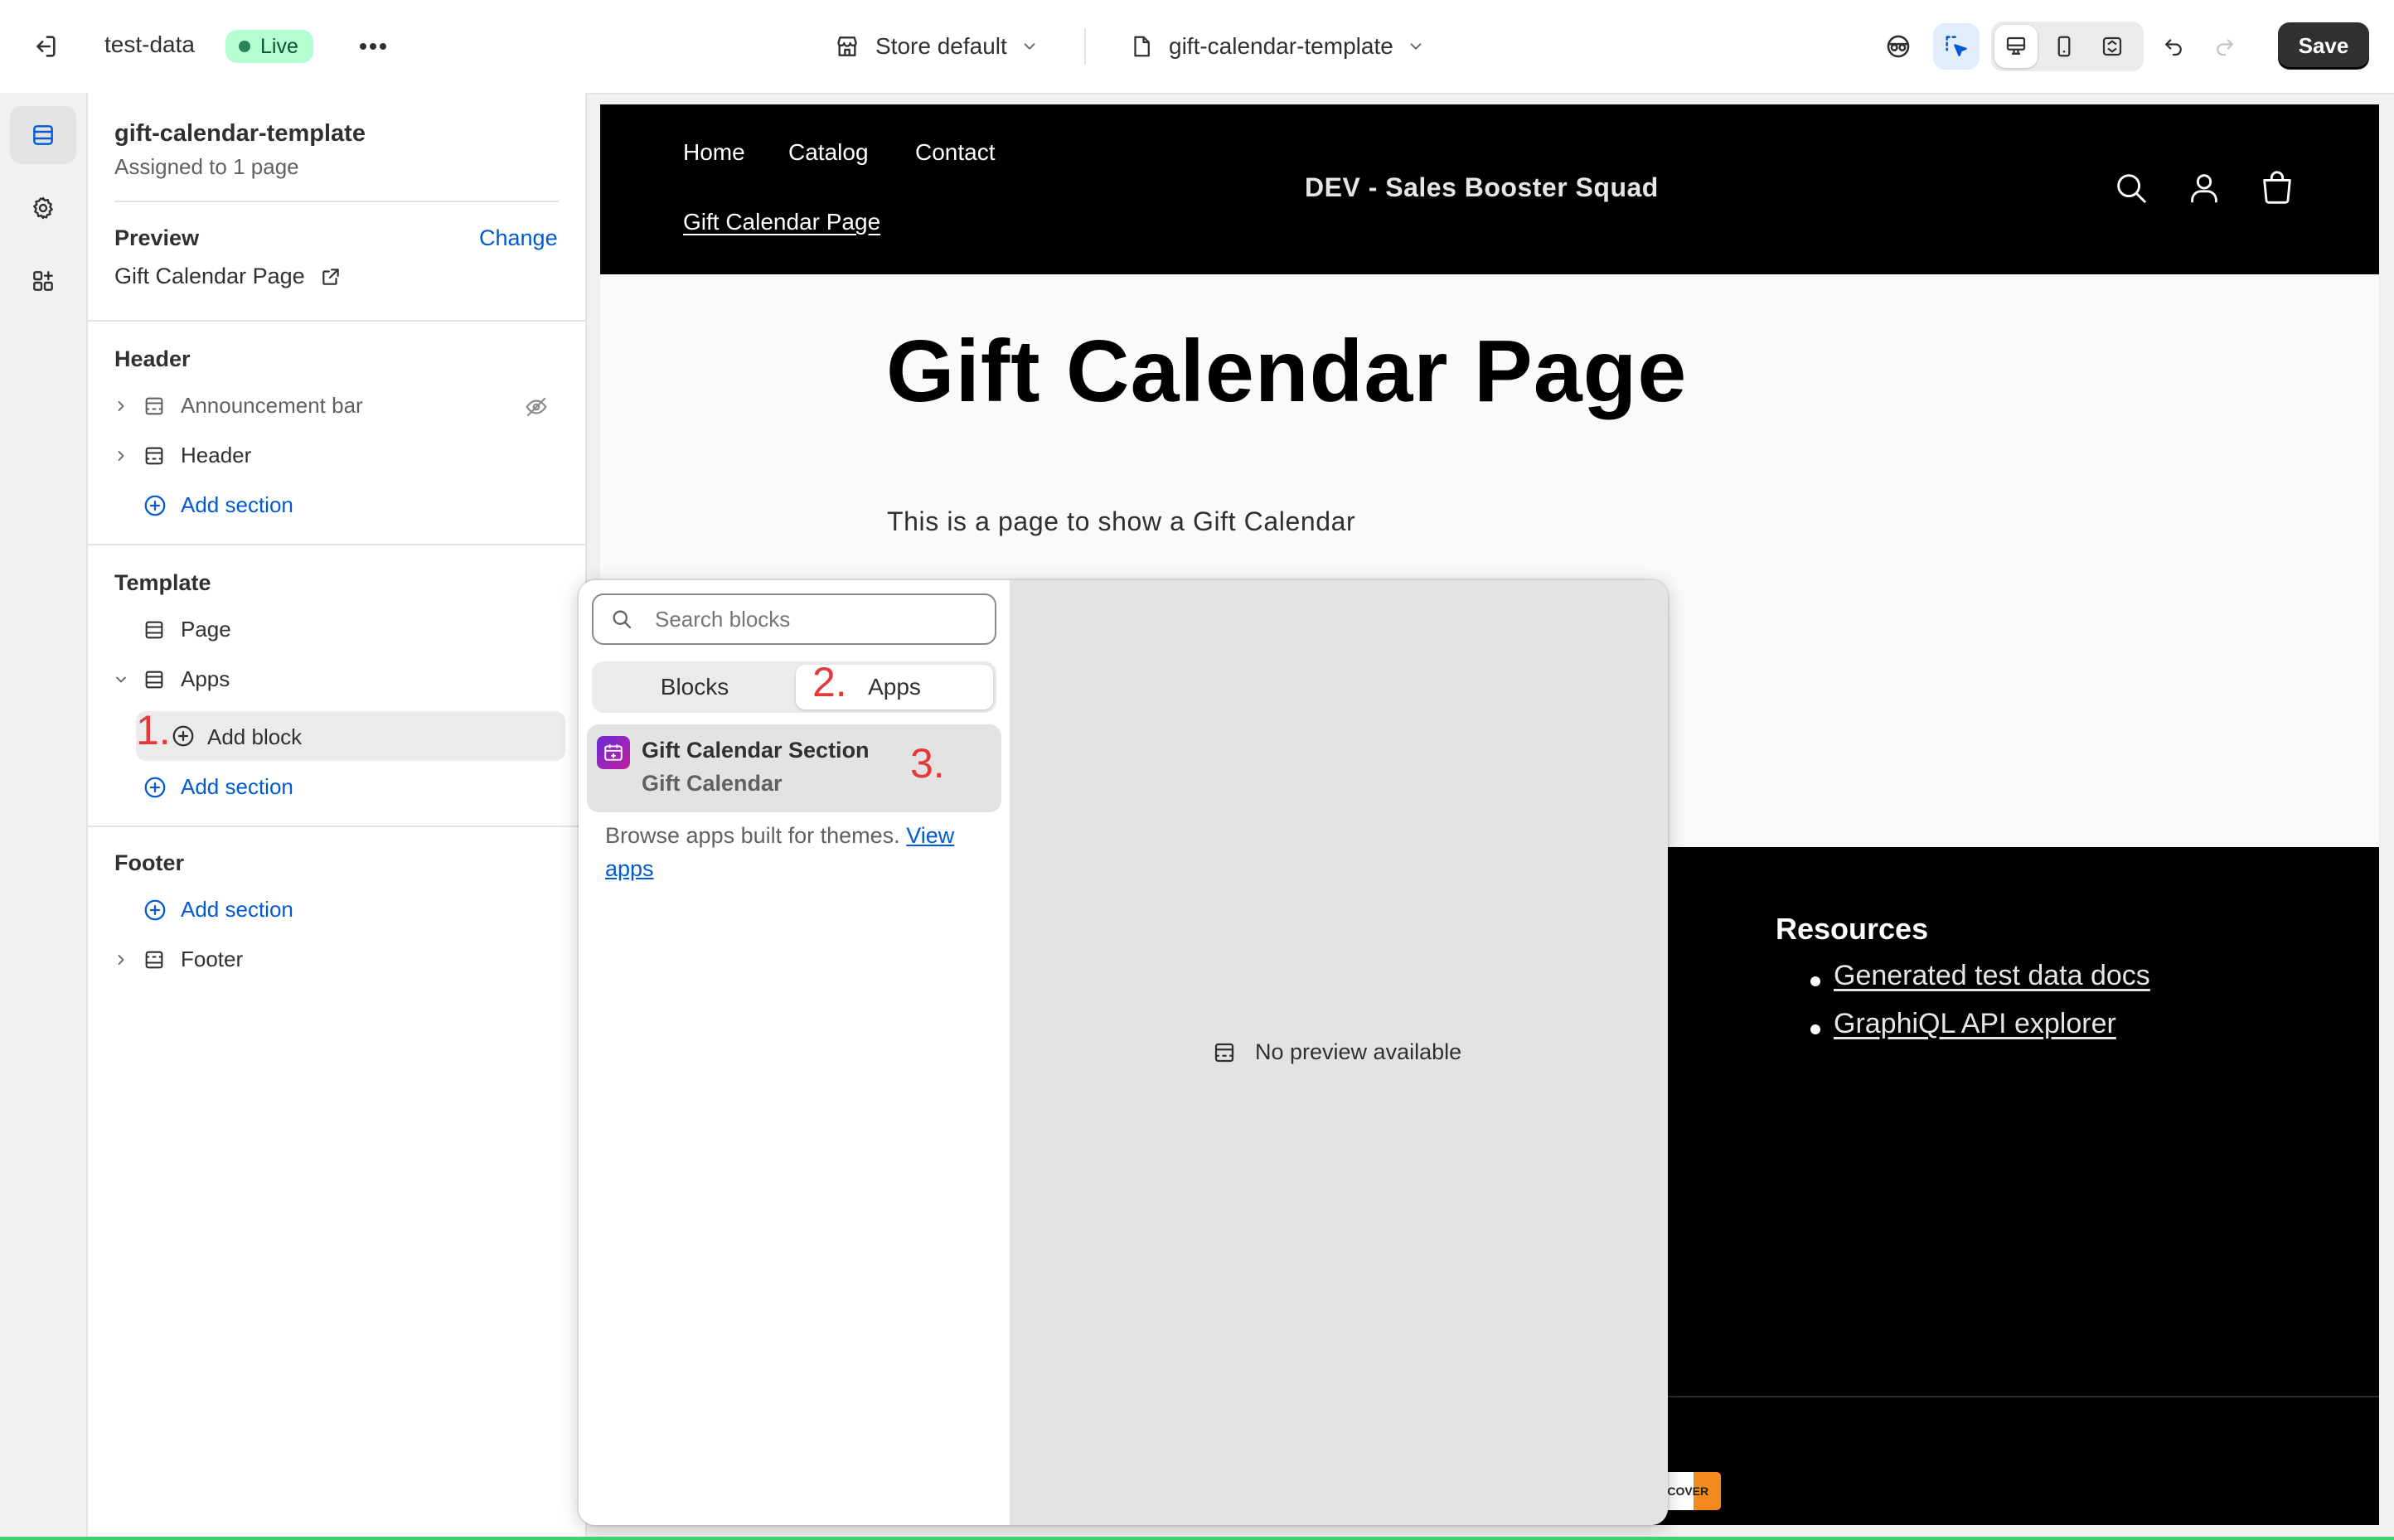 The height and width of the screenshot is (1540, 2394). Describe the element at coordinates (43, 135) in the screenshot. I see `sections-tab` at that location.